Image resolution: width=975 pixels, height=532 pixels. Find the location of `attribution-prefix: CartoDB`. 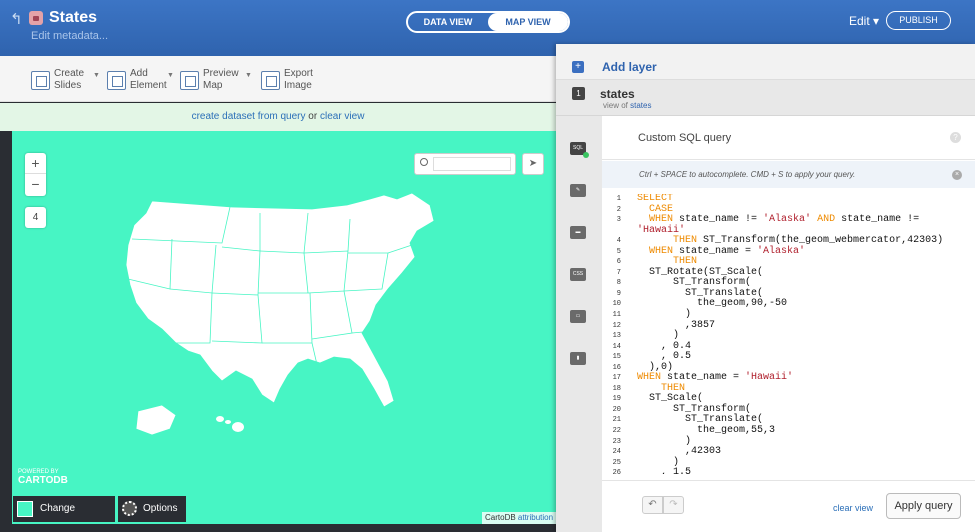

attribution-prefix: CartoDB is located at coordinates (501, 517).